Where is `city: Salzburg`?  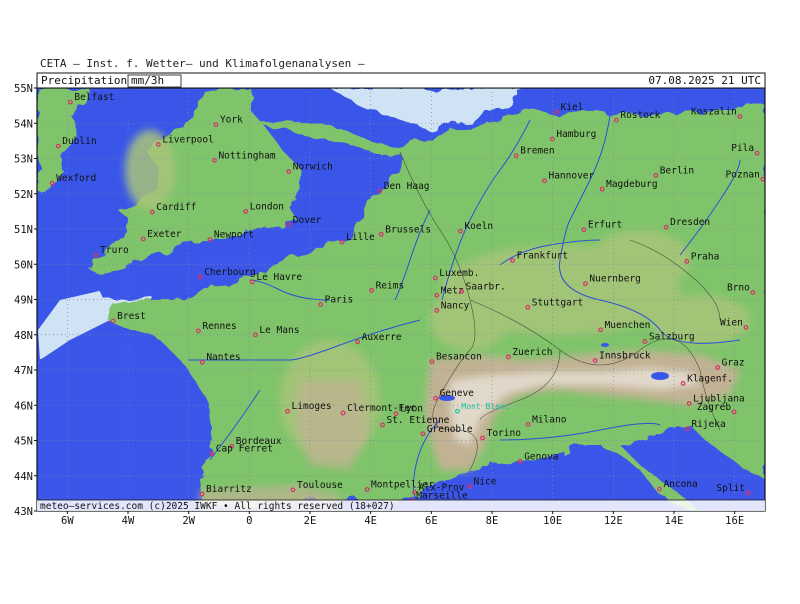 city: Salzburg is located at coordinates (668, 337).